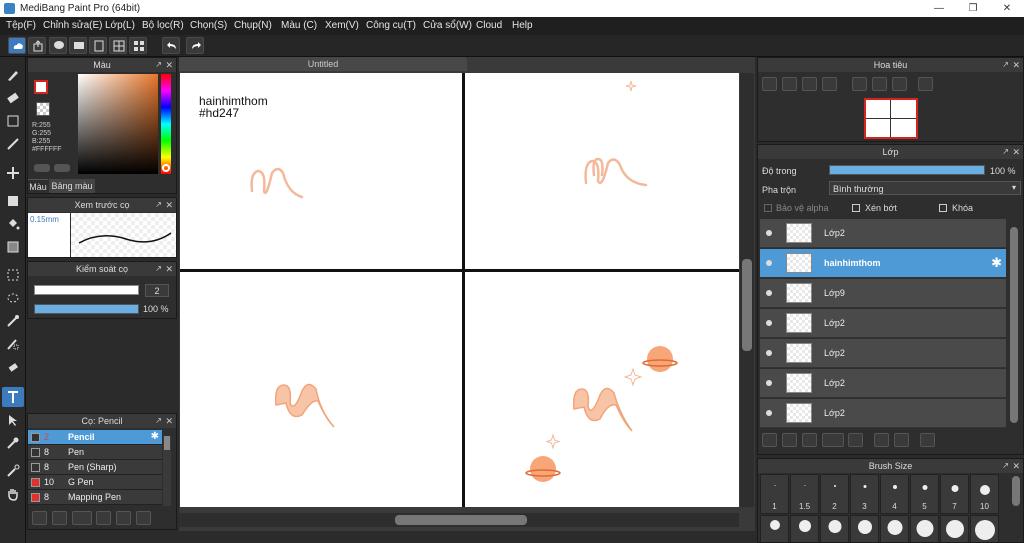  I want to click on menu-view: Xem(V), so click(342, 25).